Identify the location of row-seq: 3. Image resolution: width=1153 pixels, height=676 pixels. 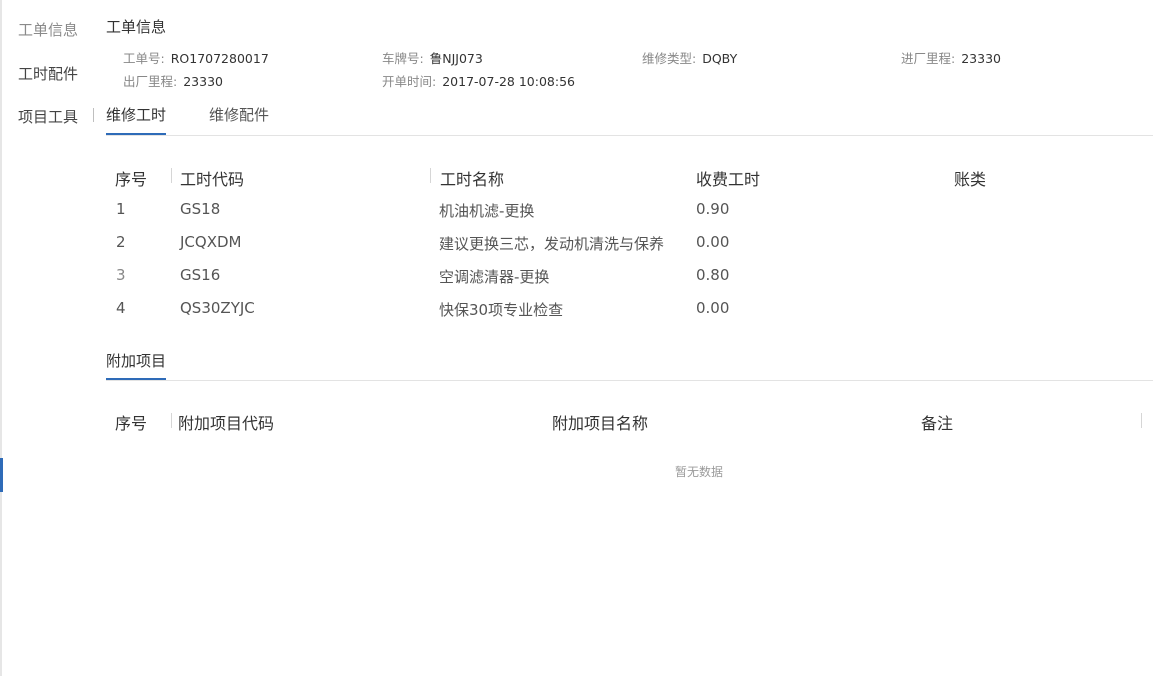
(121, 275).